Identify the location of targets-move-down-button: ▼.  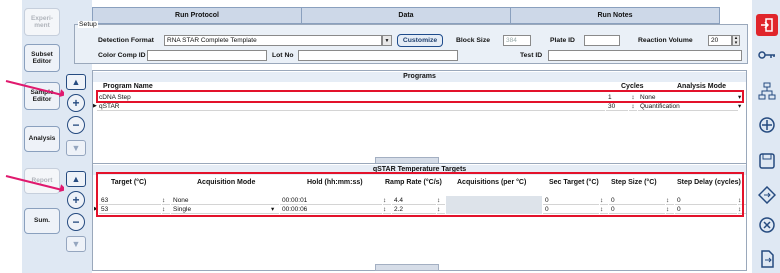
(76, 244).